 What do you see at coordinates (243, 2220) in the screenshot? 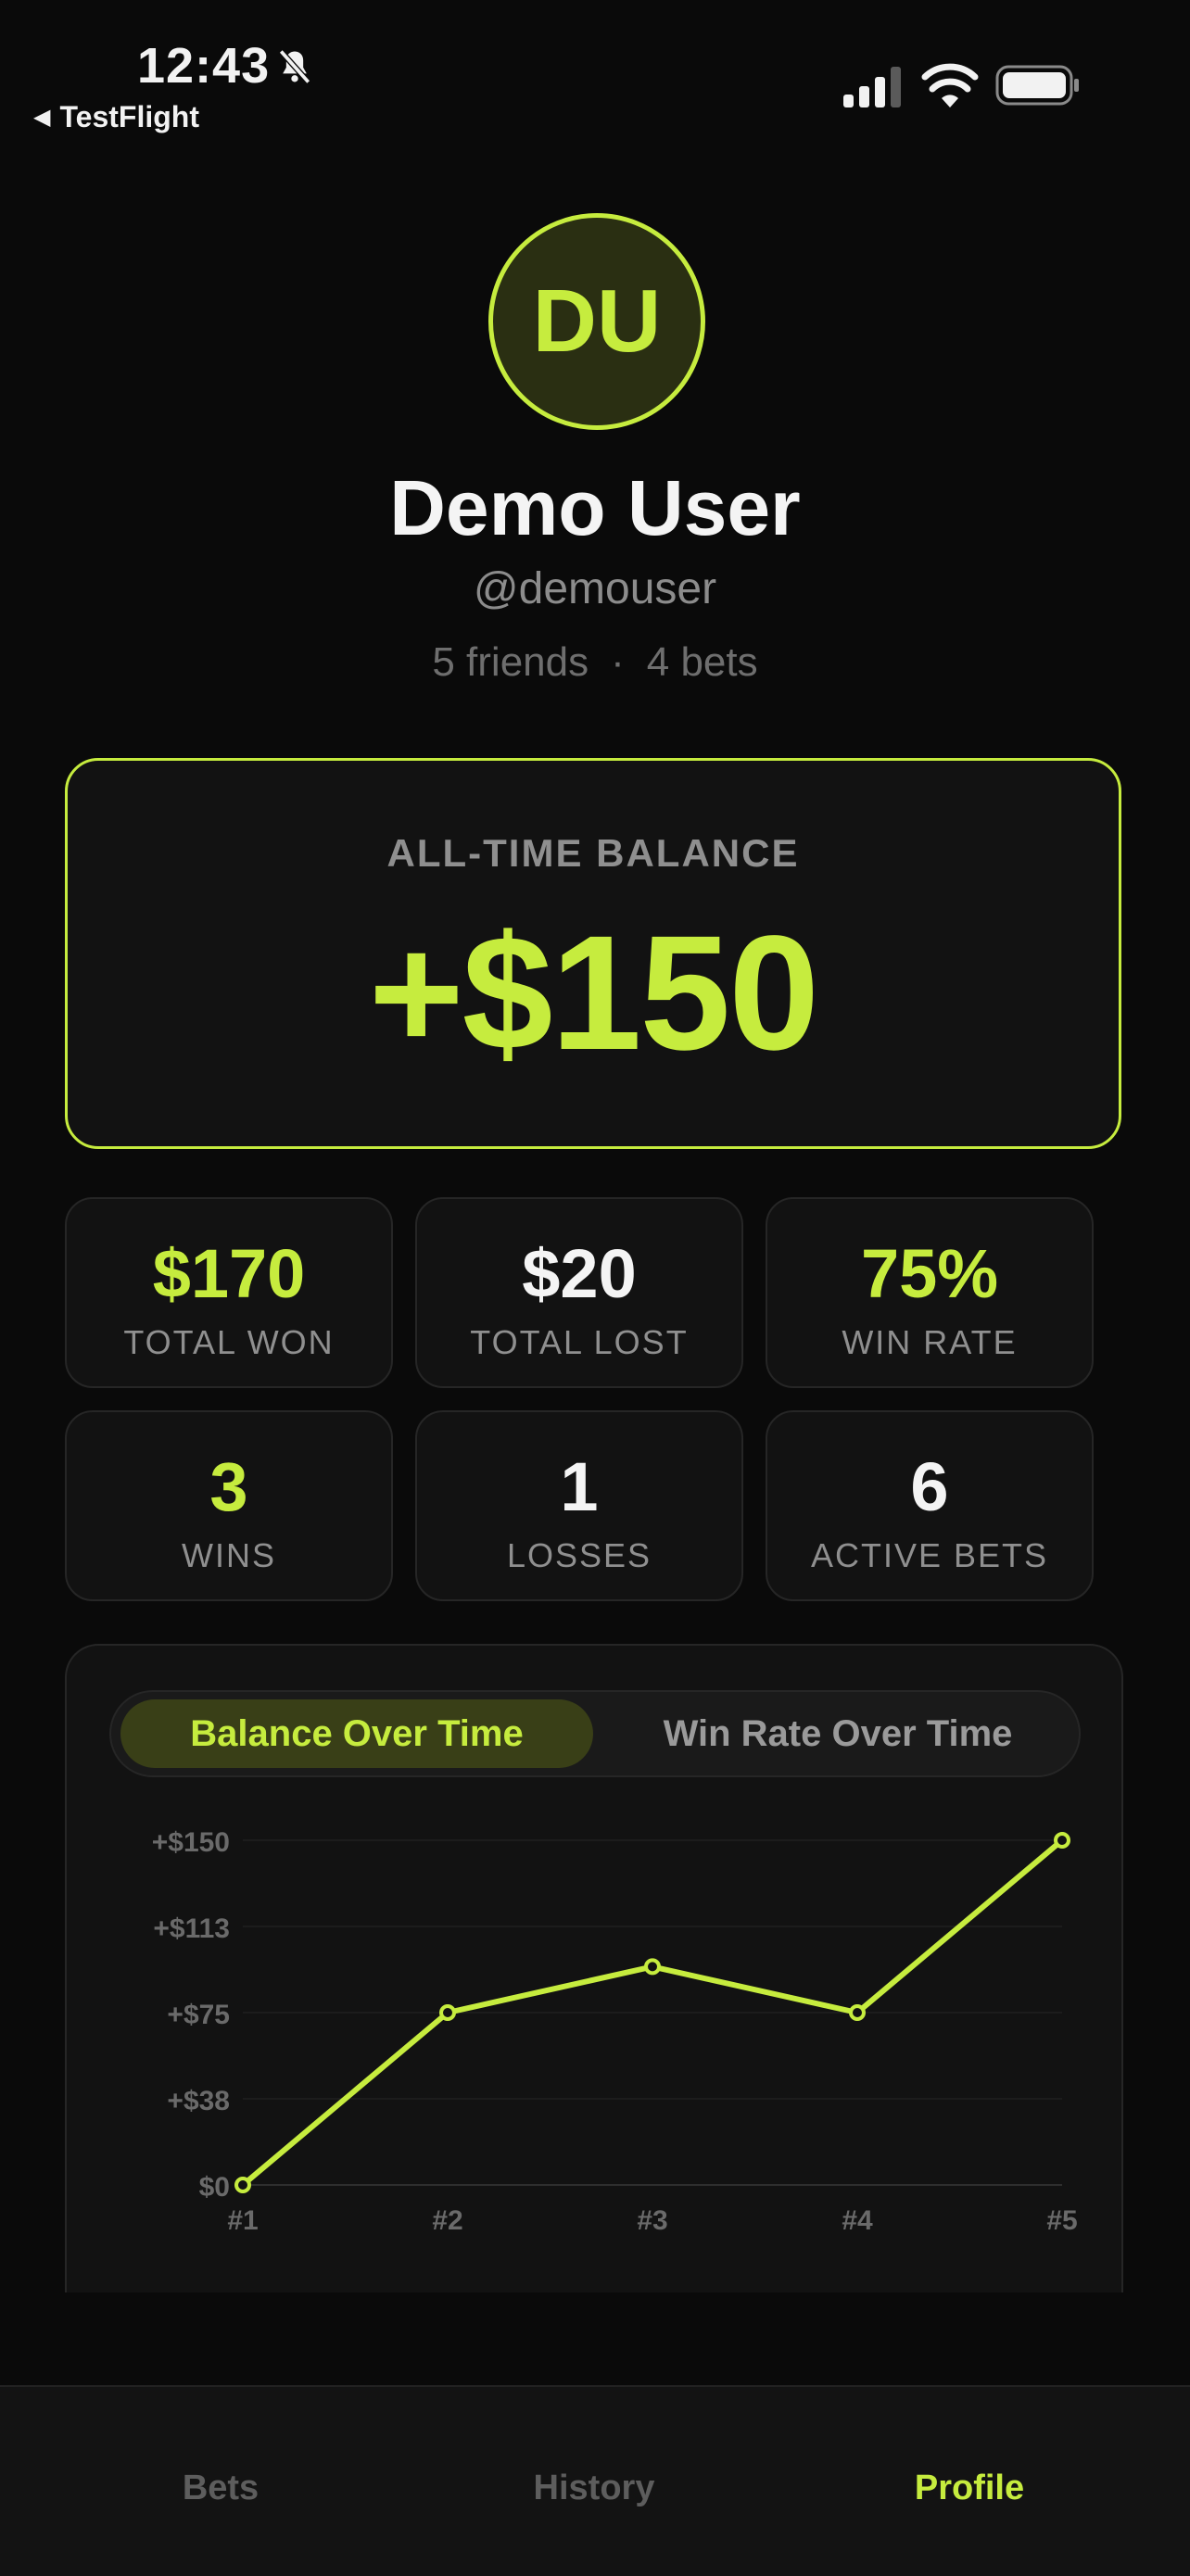
I see `x-tick-label: #1` at bounding box center [243, 2220].